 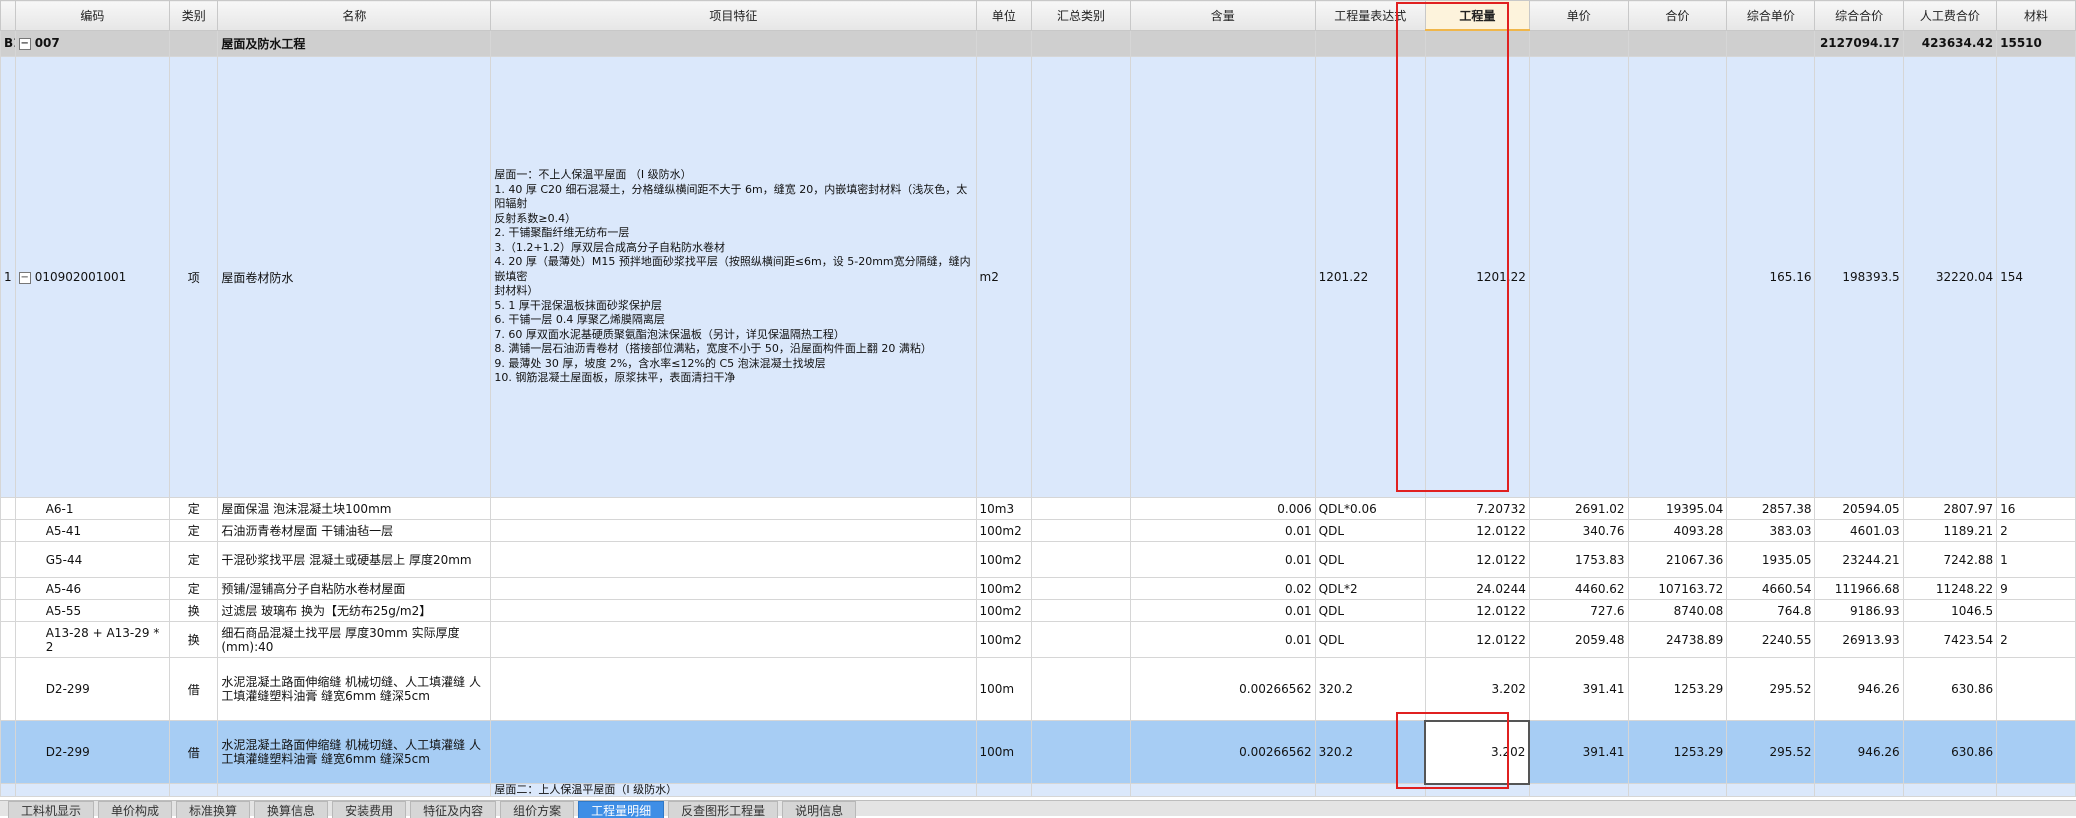 What do you see at coordinates (291, 809) in the screenshot?
I see `tab-3: 换算信息` at bounding box center [291, 809].